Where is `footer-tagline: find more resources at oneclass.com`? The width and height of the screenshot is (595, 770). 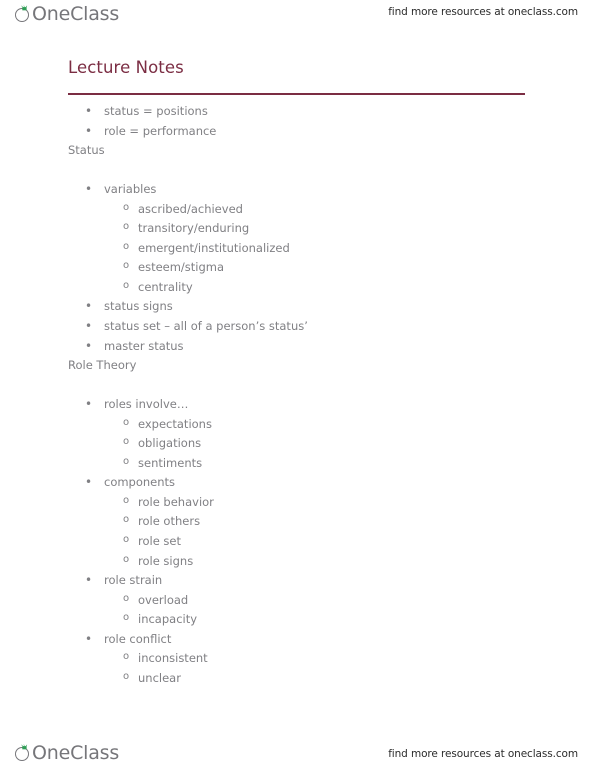 footer-tagline: find more resources at oneclass.com is located at coordinates (483, 754).